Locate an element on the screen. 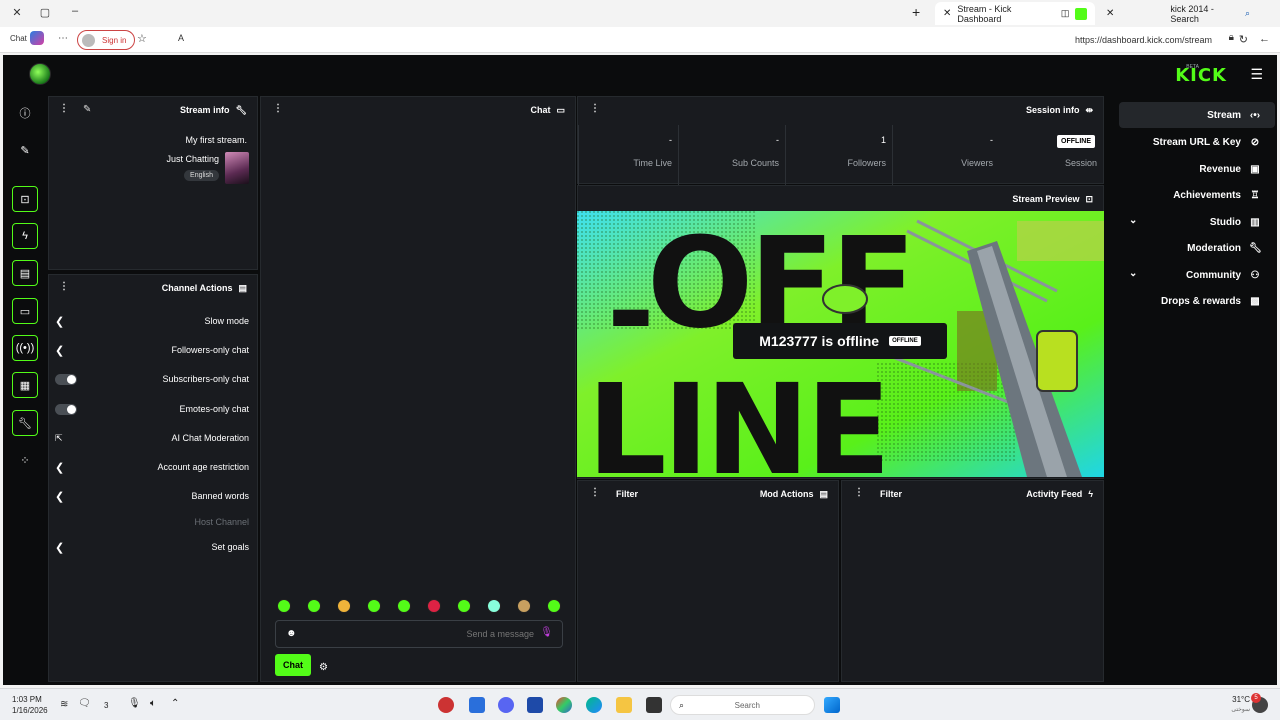 Image resolution: width=1280 pixels, height=720 pixels. chat-input-box: ☻ 🎙︎ is located at coordinates (419, 634).